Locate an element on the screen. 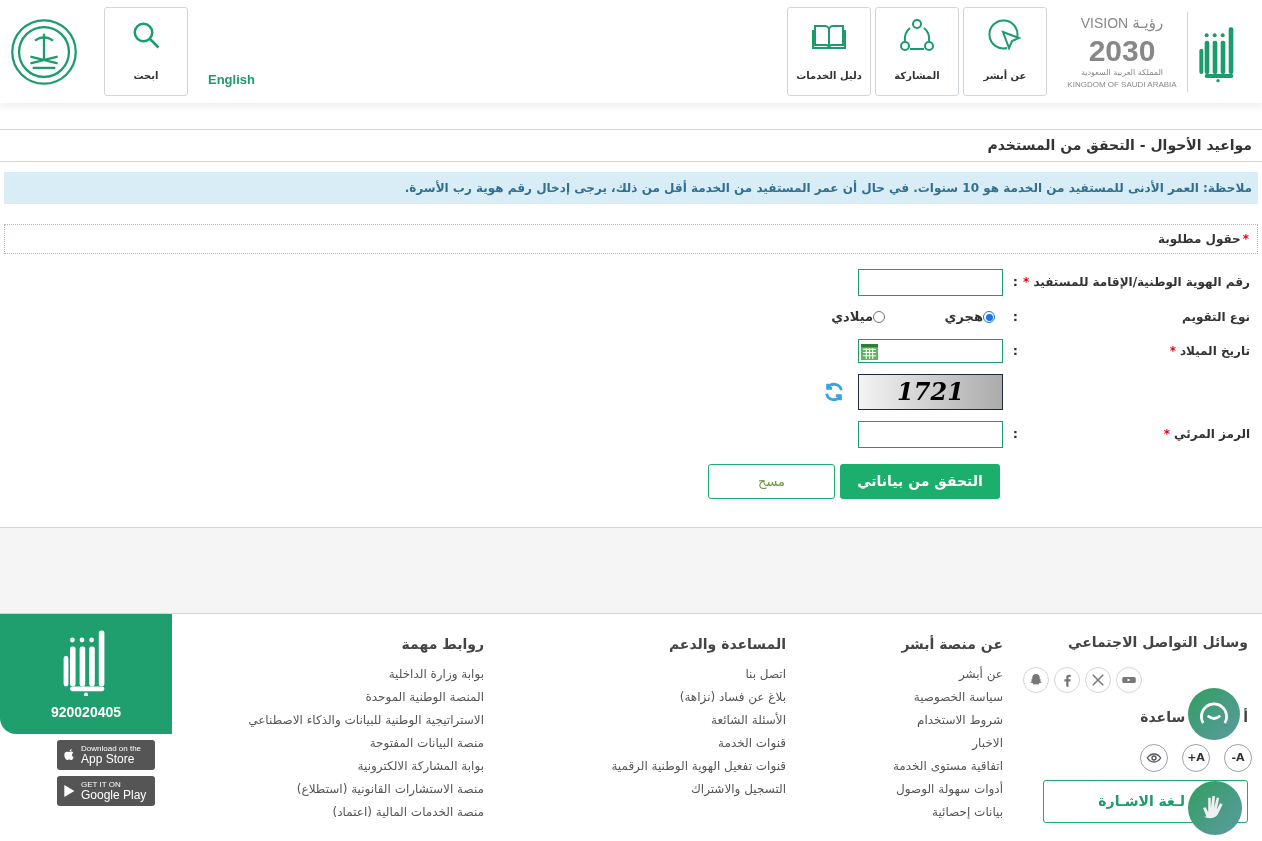 The image size is (1262, 841). footer-link: شروط الاستخدام is located at coordinates (913, 720).